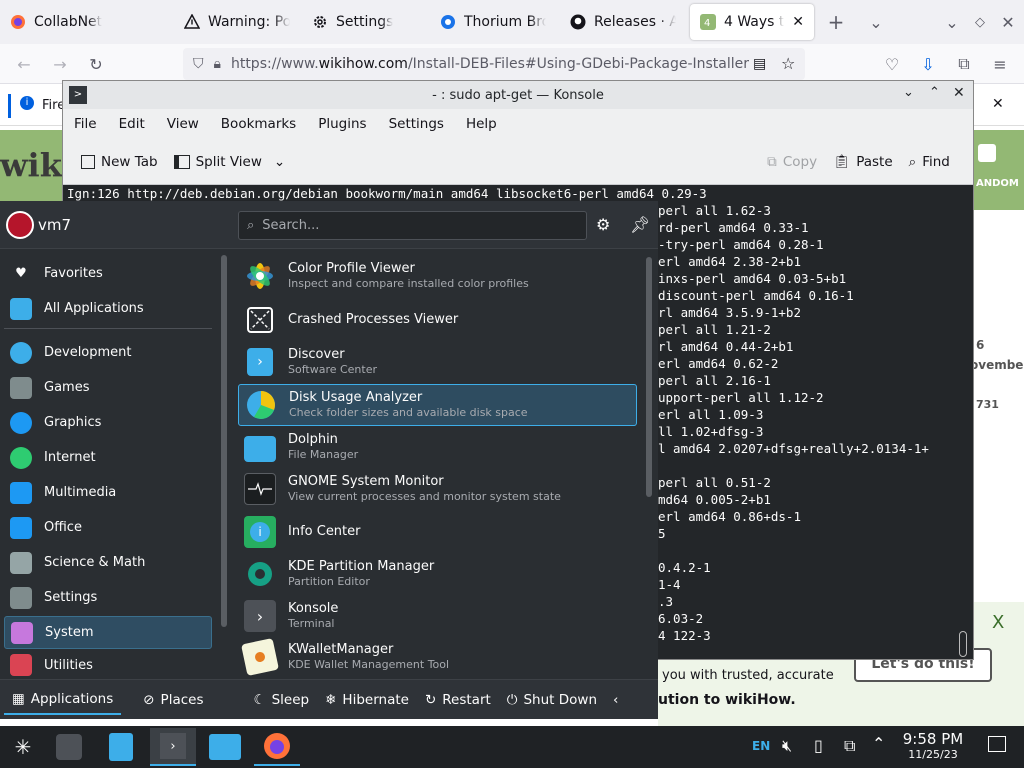 The image size is (1024, 768). I want to click on category-science-math: Science & Math, so click(108, 562).